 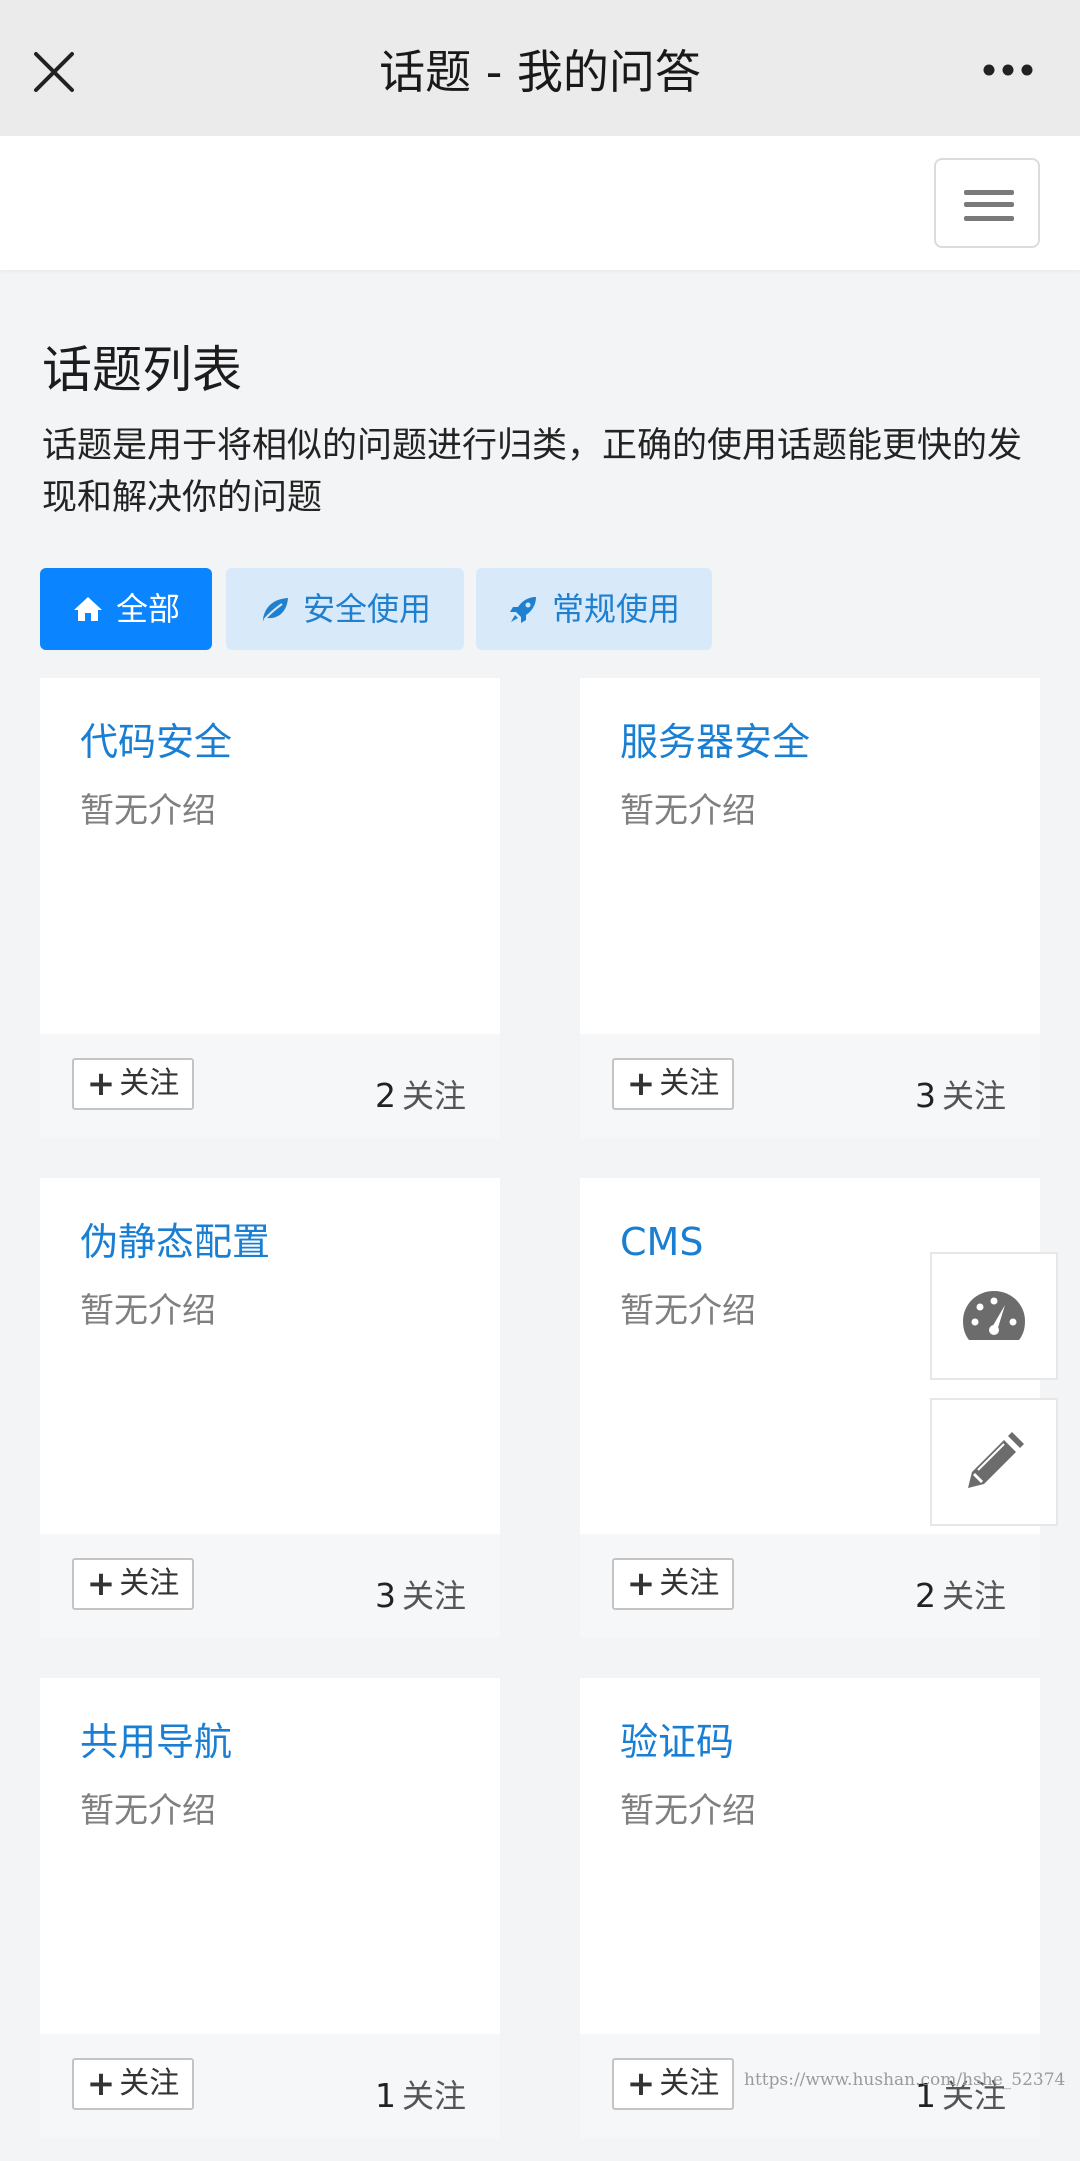 I want to click on home-icon, so click(x=87, y=609).